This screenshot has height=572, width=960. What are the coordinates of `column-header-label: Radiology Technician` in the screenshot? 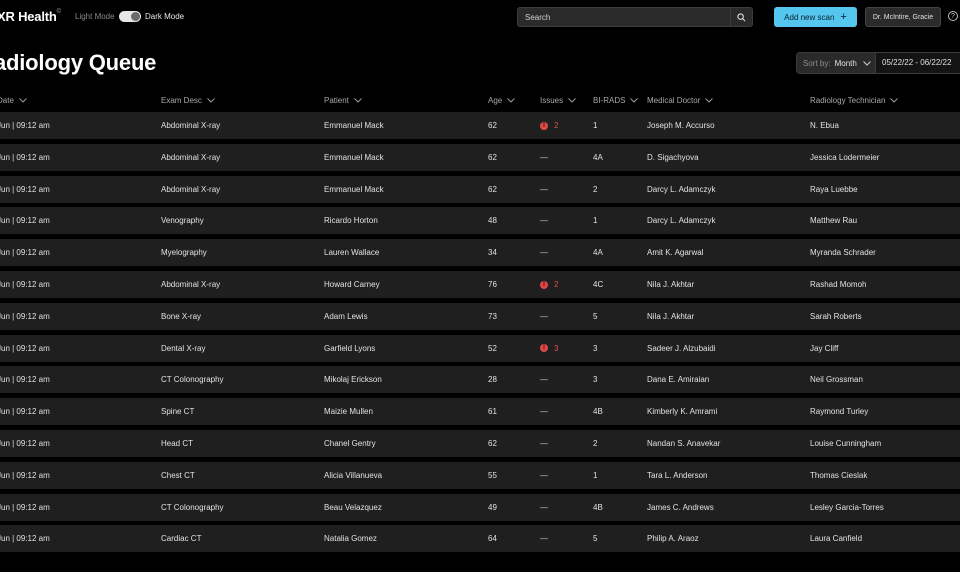 It's located at (848, 100).